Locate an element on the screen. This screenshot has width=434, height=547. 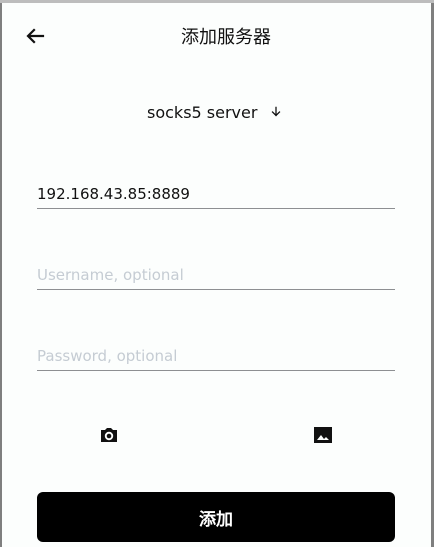
server-type-selector: socks5 server is located at coordinates (215, 112).